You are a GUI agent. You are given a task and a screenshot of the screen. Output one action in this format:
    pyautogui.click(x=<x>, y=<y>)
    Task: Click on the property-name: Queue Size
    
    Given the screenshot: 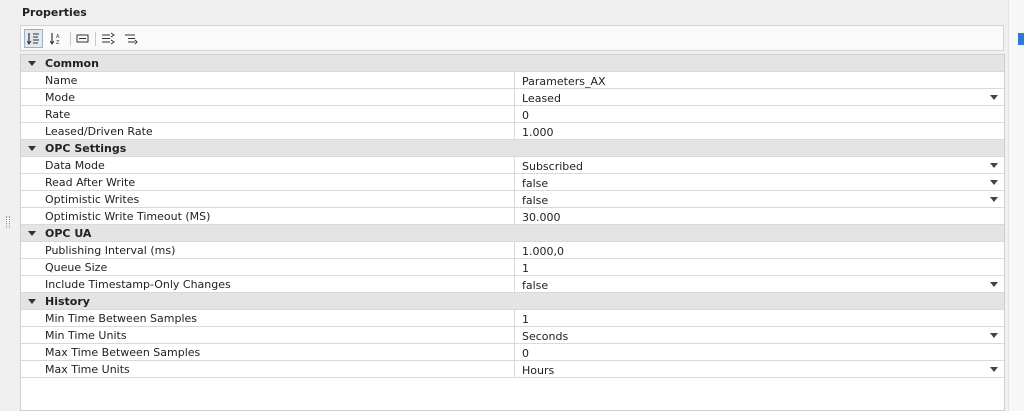 What is the action you would take?
    pyautogui.click(x=76, y=267)
    